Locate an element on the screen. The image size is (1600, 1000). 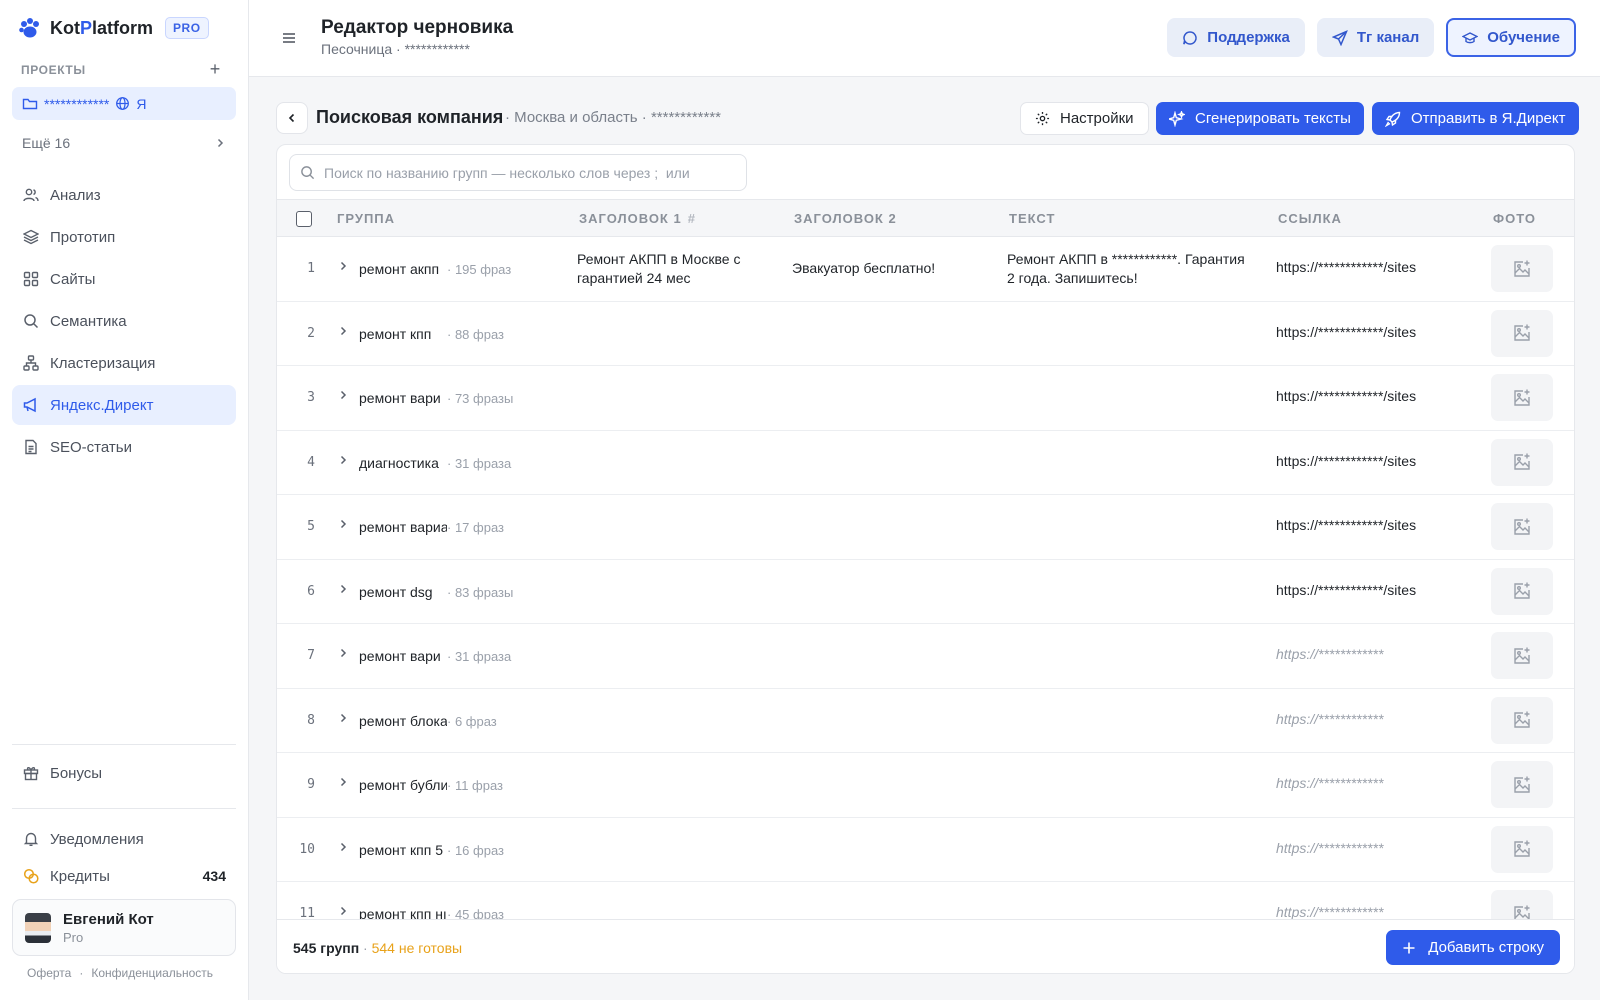
add-row-button: Добавить строку is located at coordinates (1473, 947).